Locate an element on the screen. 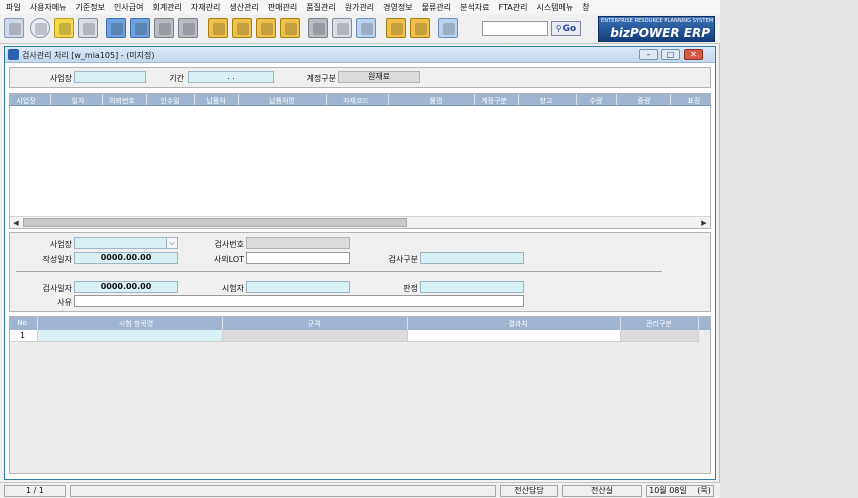 This screenshot has height=498, width=858. scrollbar-thumb is located at coordinates (215, 222).